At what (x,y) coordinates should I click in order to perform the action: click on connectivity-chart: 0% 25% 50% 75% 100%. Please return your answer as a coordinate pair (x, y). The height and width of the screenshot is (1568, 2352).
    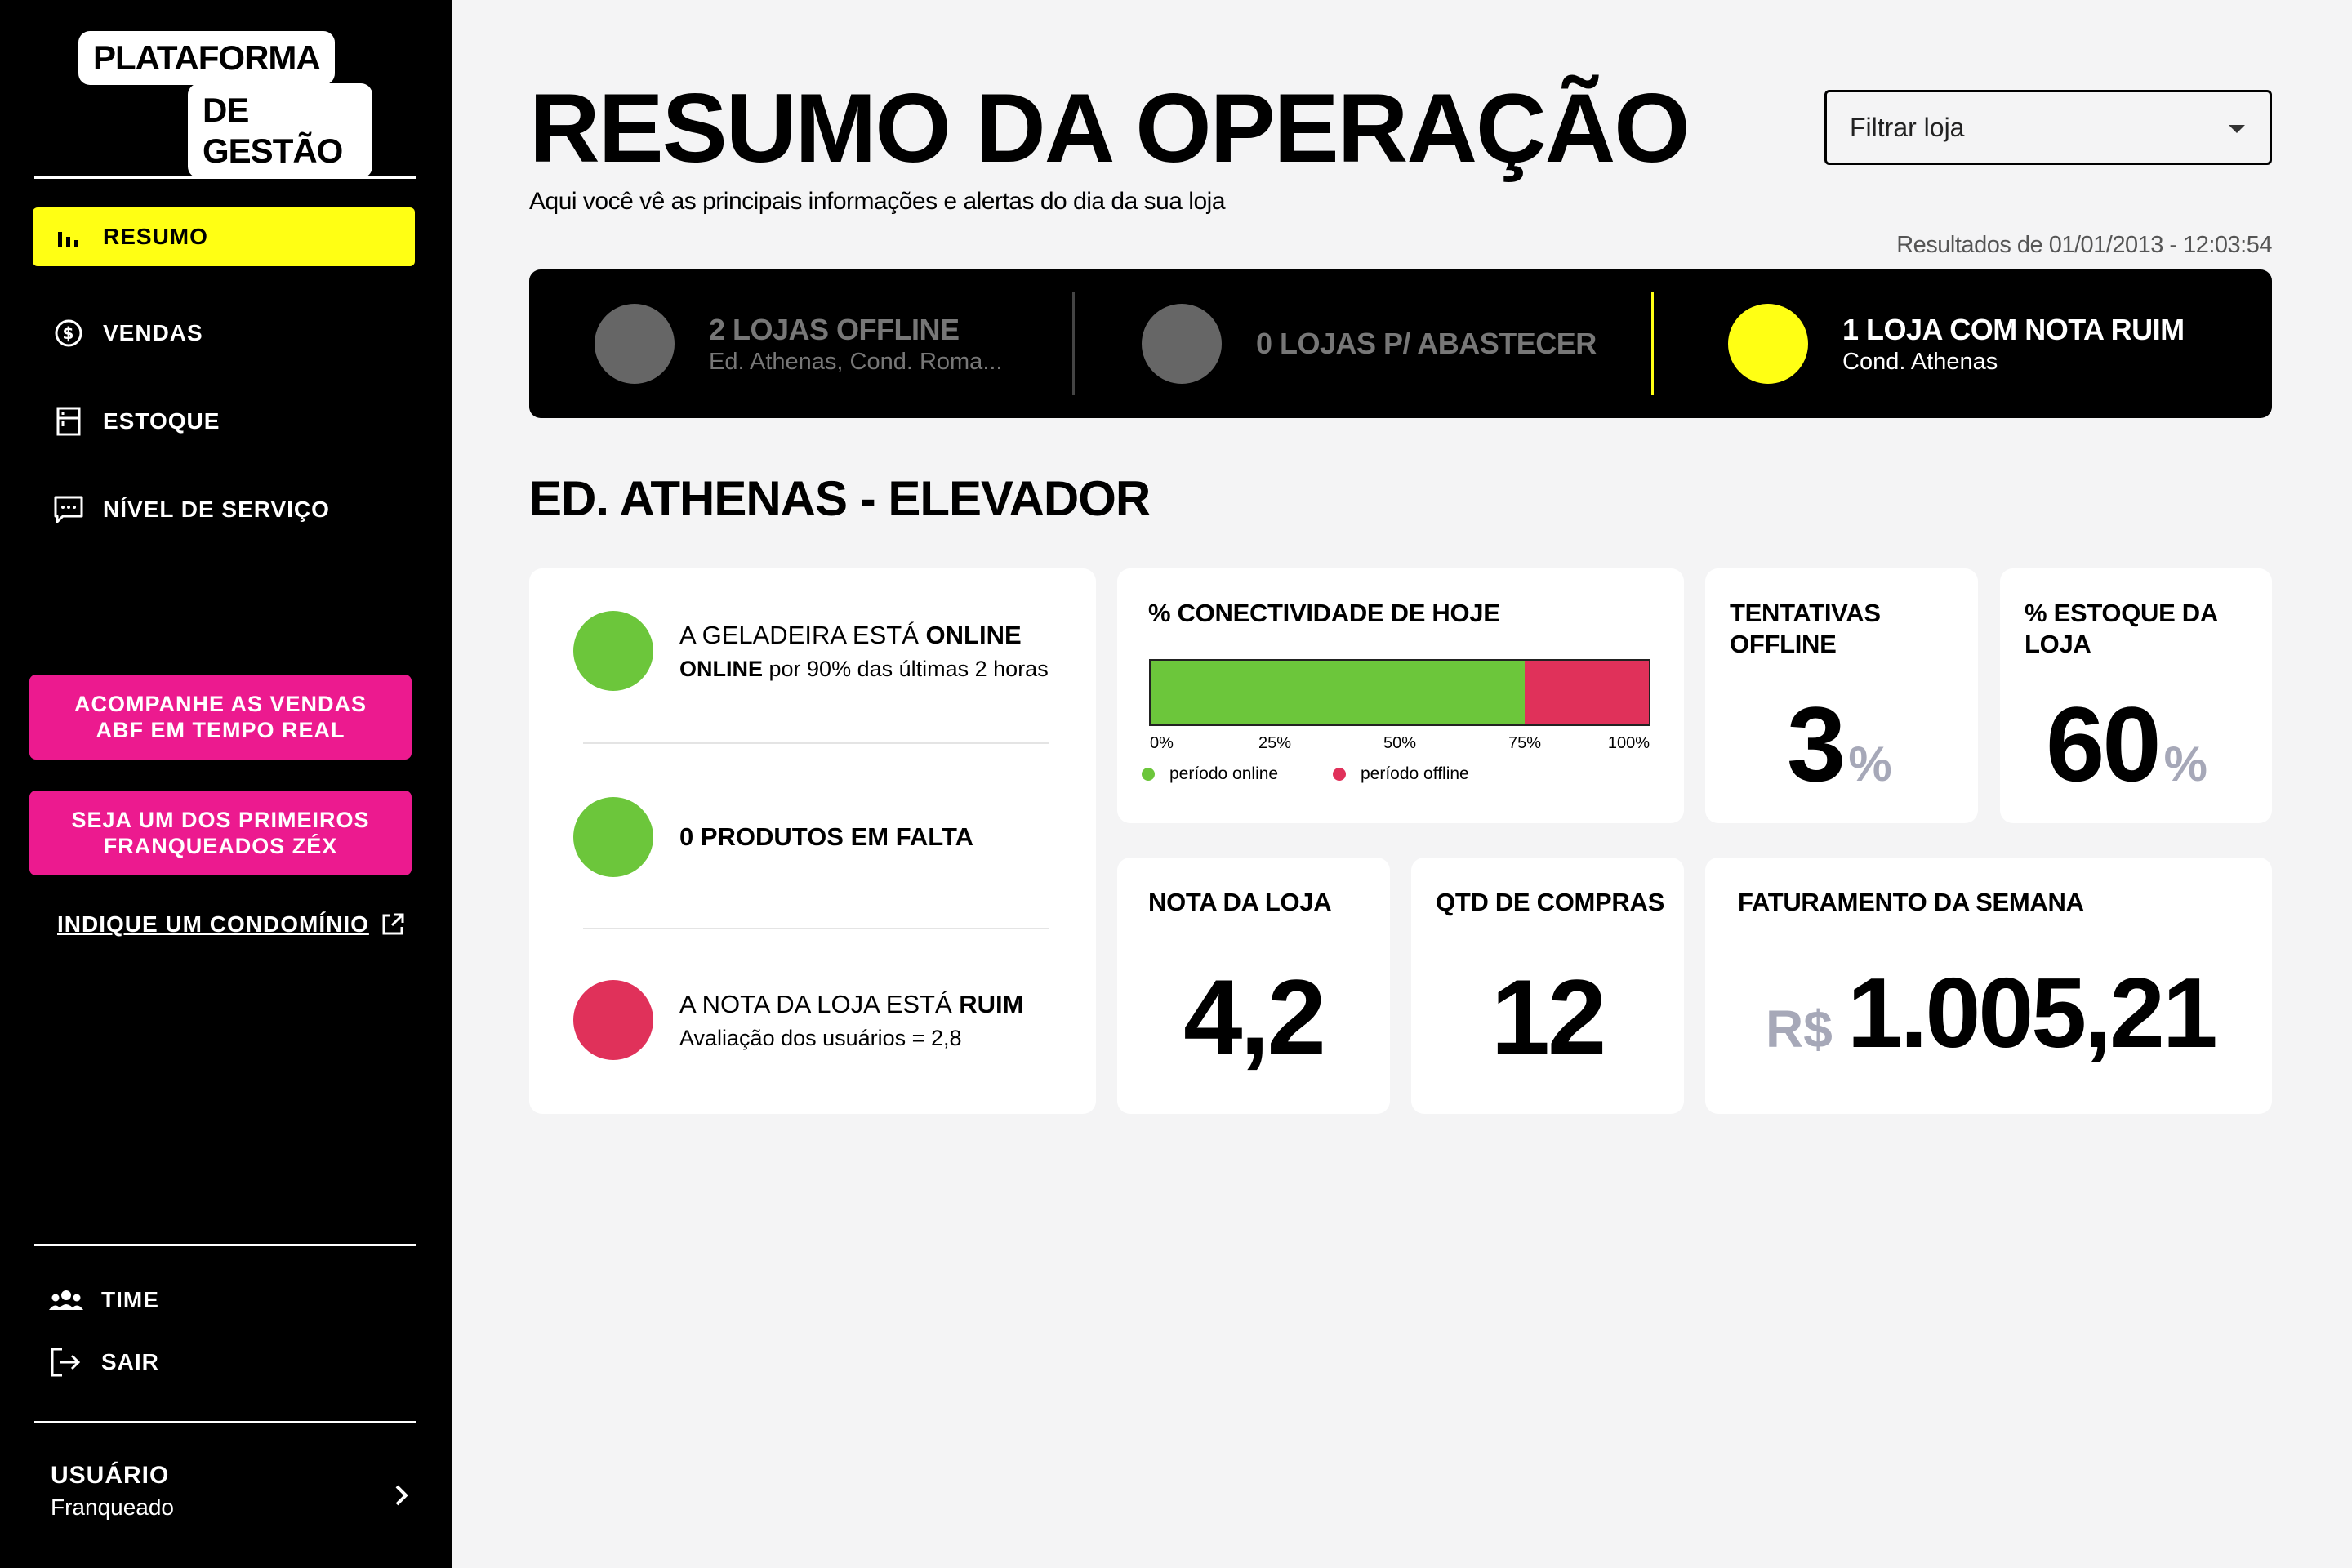
    Looking at the image, I should click on (1399, 705).